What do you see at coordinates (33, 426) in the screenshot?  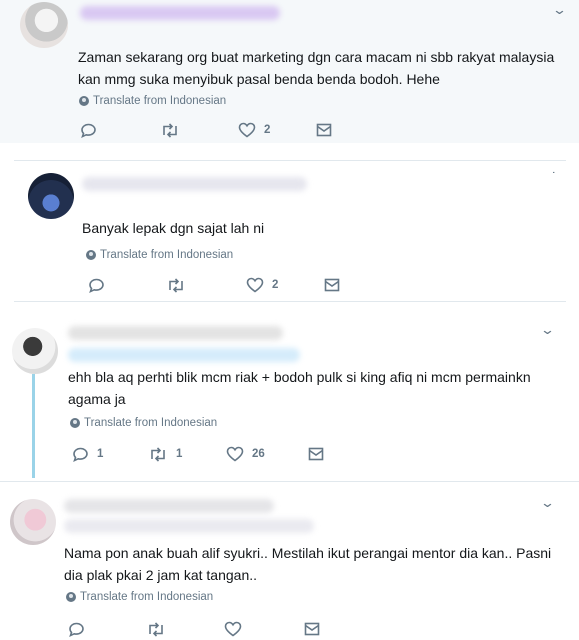 I see `thread-line` at bounding box center [33, 426].